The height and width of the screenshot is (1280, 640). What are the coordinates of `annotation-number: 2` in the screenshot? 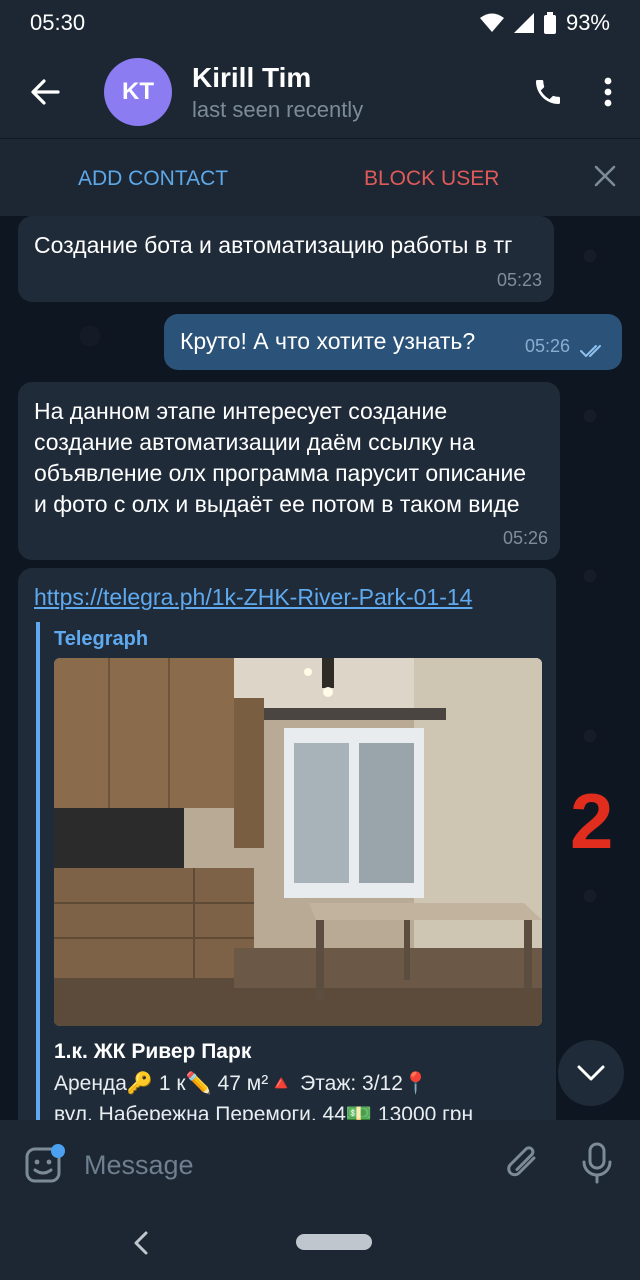 It's located at (592, 821).